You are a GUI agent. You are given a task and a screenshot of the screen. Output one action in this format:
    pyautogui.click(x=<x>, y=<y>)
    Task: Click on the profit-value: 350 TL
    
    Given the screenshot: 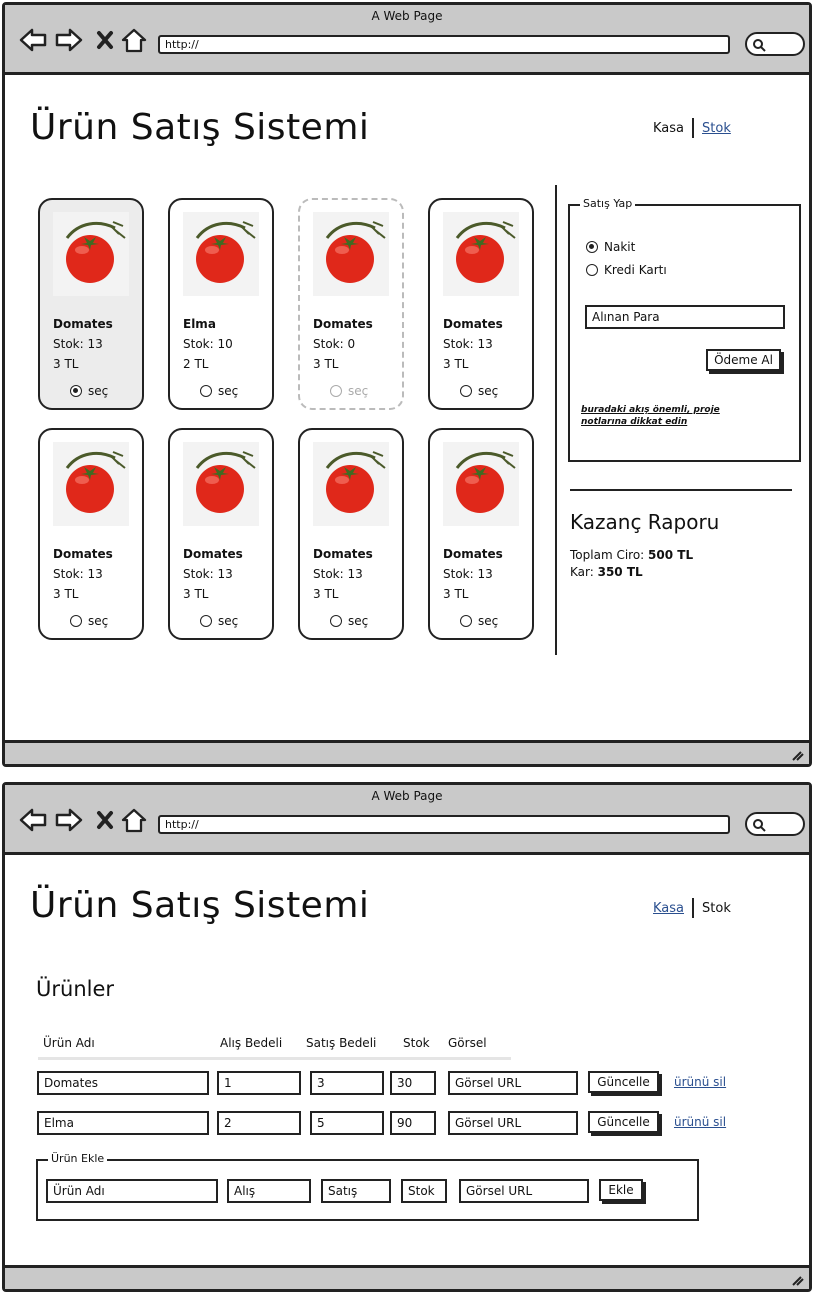 What is the action you would take?
    pyautogui.click(x=620, y=572)
    